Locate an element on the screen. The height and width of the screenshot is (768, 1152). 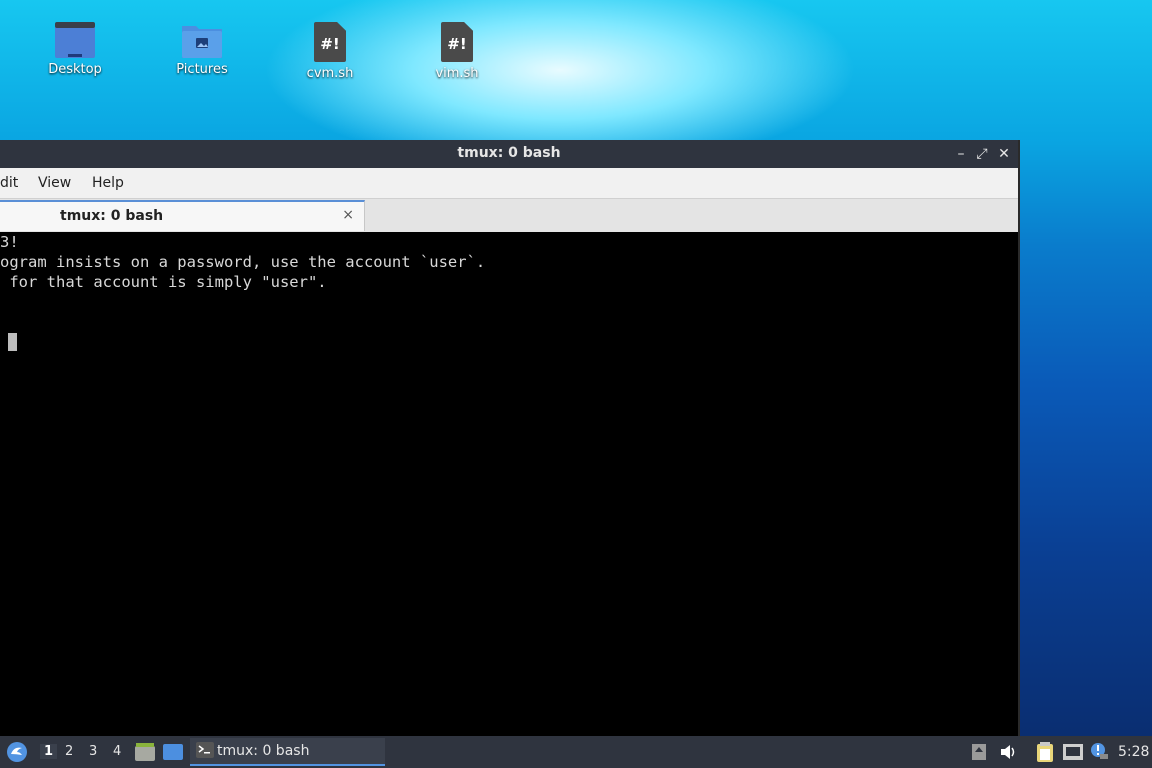
workspace-2: 2 is located at coordinates (69, 751).